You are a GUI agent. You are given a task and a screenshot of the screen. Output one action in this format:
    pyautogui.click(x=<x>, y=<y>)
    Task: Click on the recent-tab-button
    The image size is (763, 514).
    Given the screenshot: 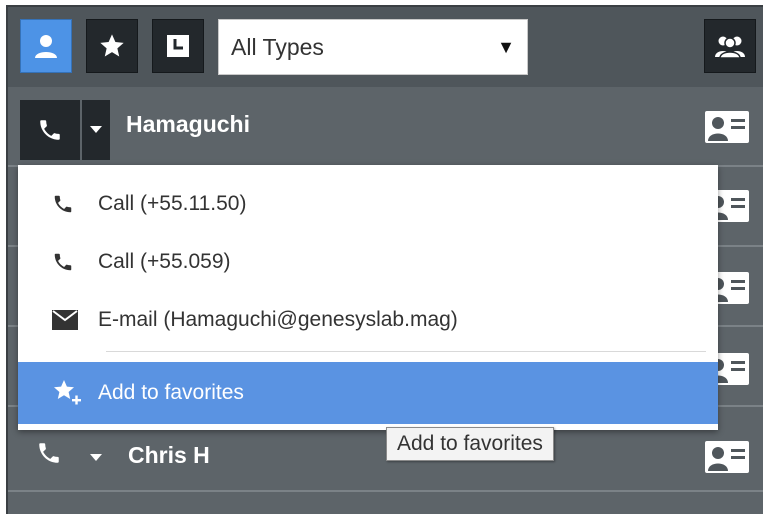 What is the action you would take?
    pyautogui.click(x=178, y=46)
    